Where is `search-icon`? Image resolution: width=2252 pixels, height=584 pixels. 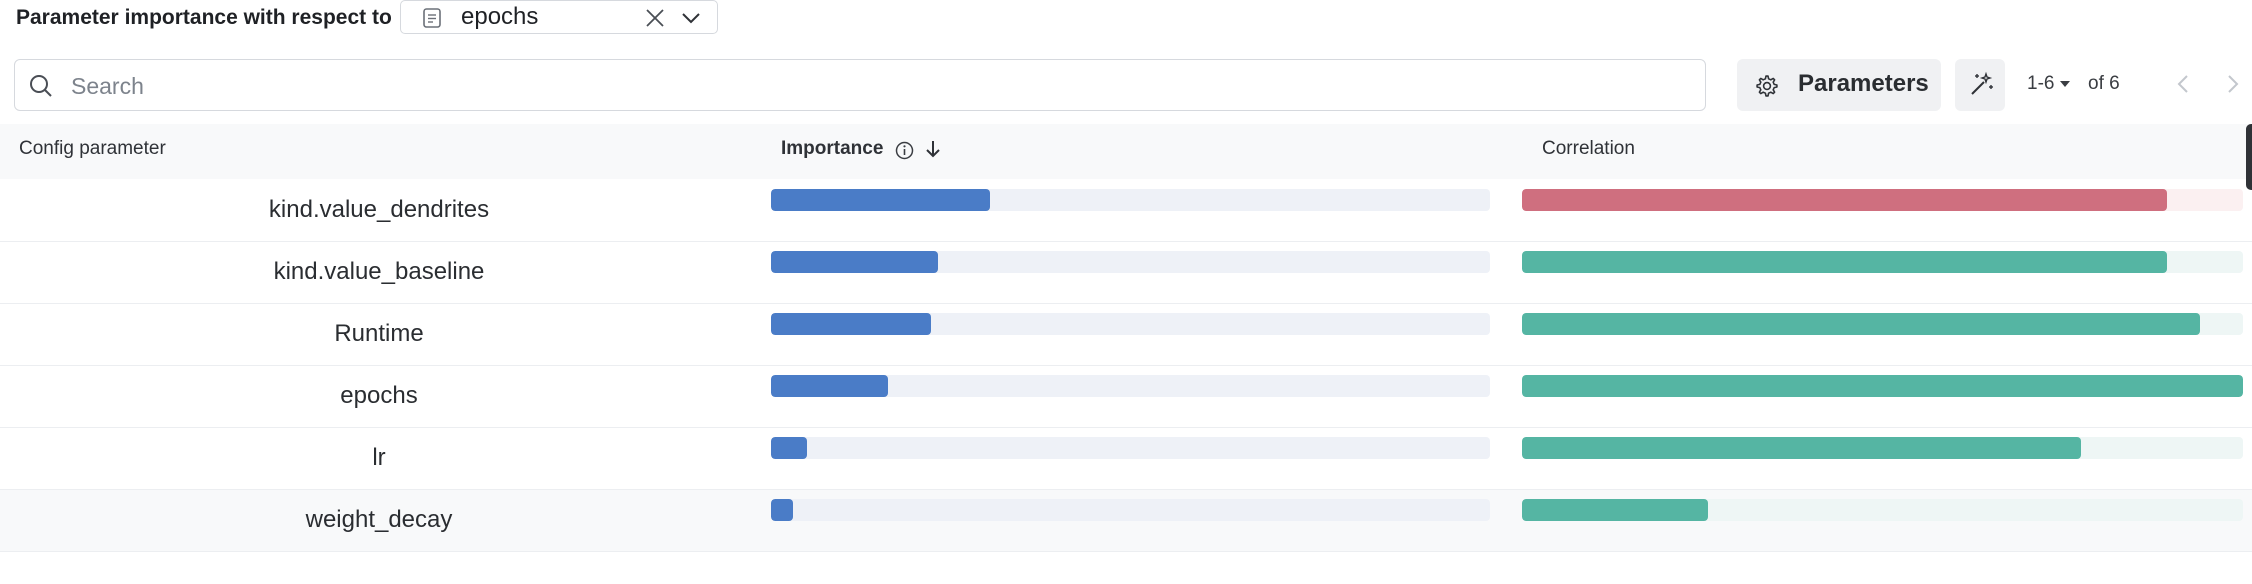 search-icon is located at coordinates (41, 86).